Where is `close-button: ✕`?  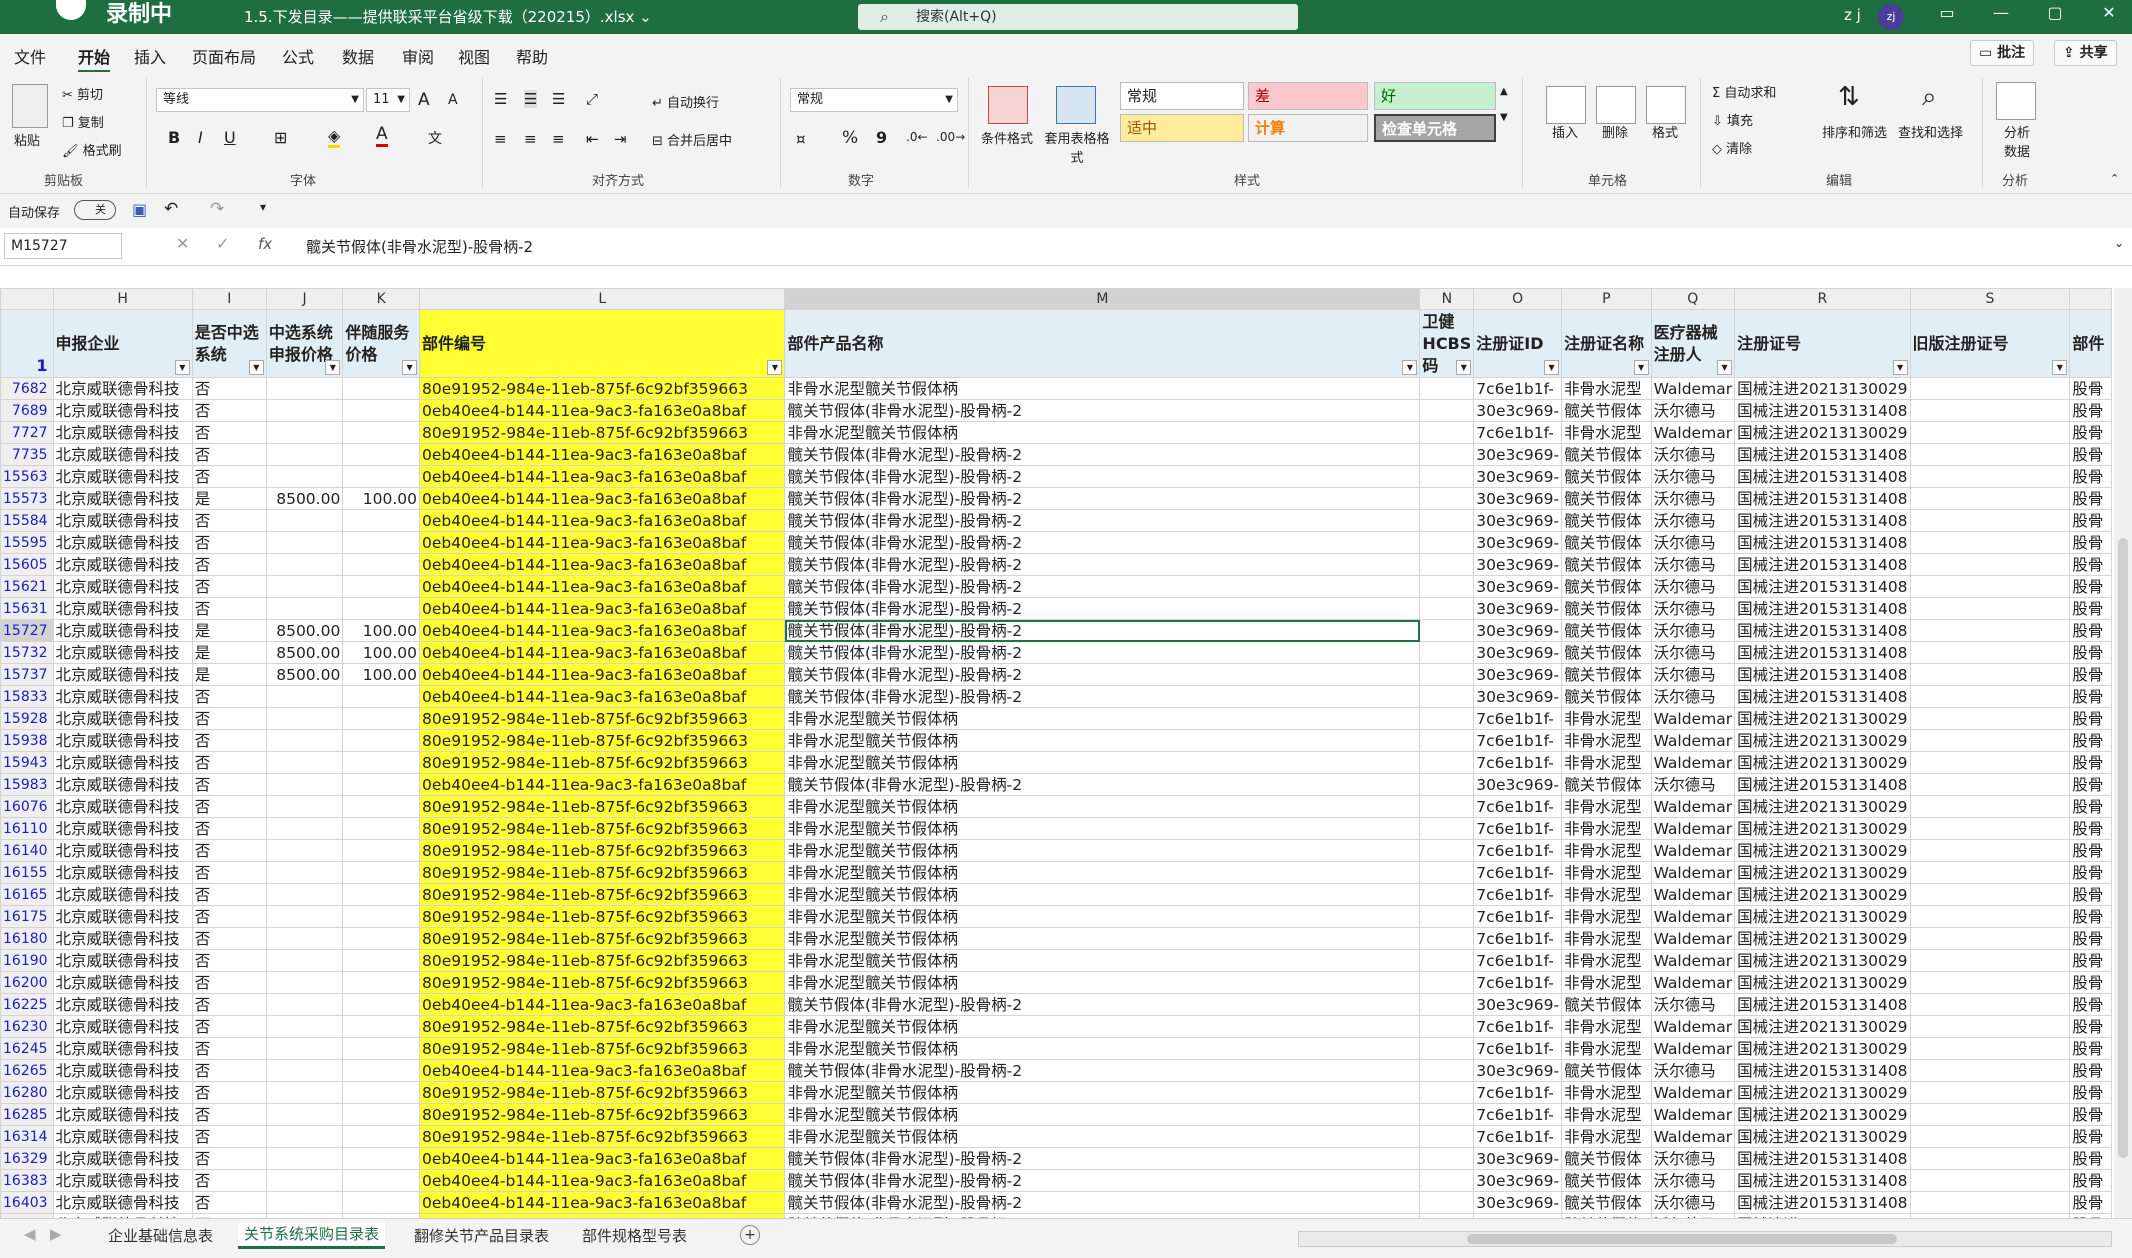 close-button: ✕ is located at coordinates (2109, 12).